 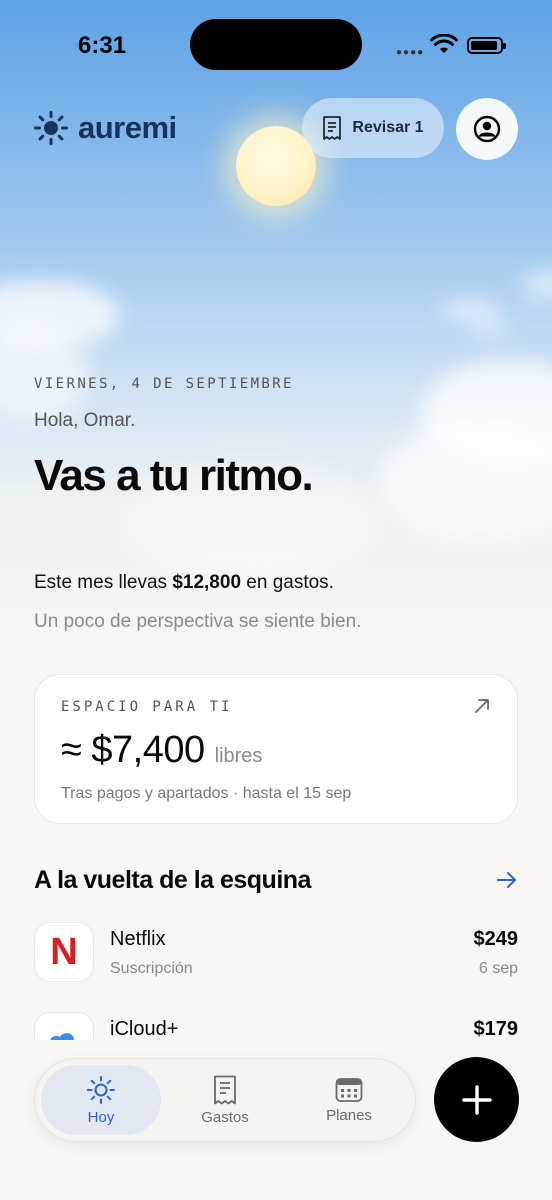 I want to click on brand-logo: auremi, so click(x=105, y=128).